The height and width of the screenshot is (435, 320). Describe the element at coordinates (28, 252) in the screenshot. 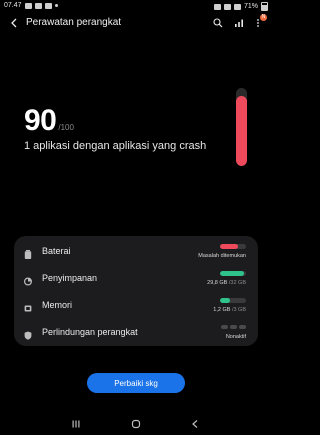

I see `battery-icon` at that location.